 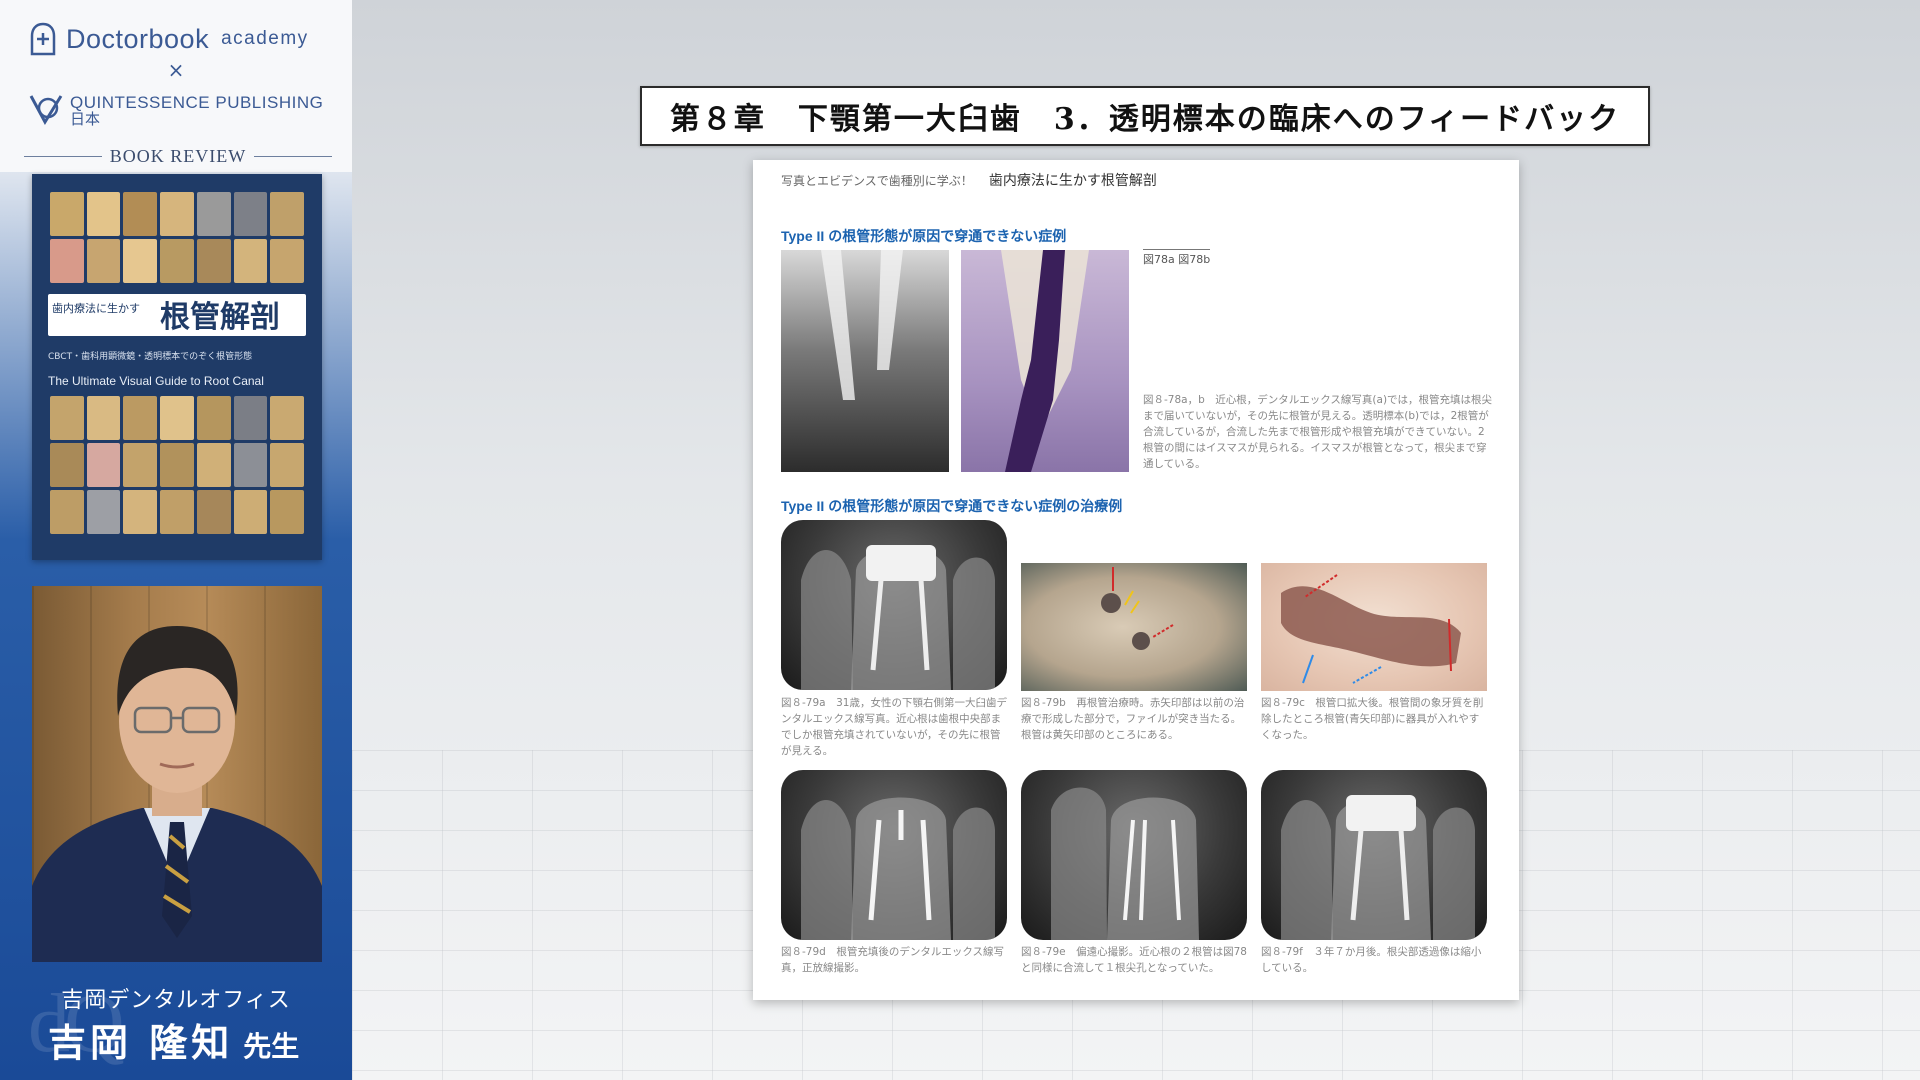 What do you see at coordinates (1134, 627) in the screenshot?
I see `figure-79b-photo` at bounding box center [1134, 627].